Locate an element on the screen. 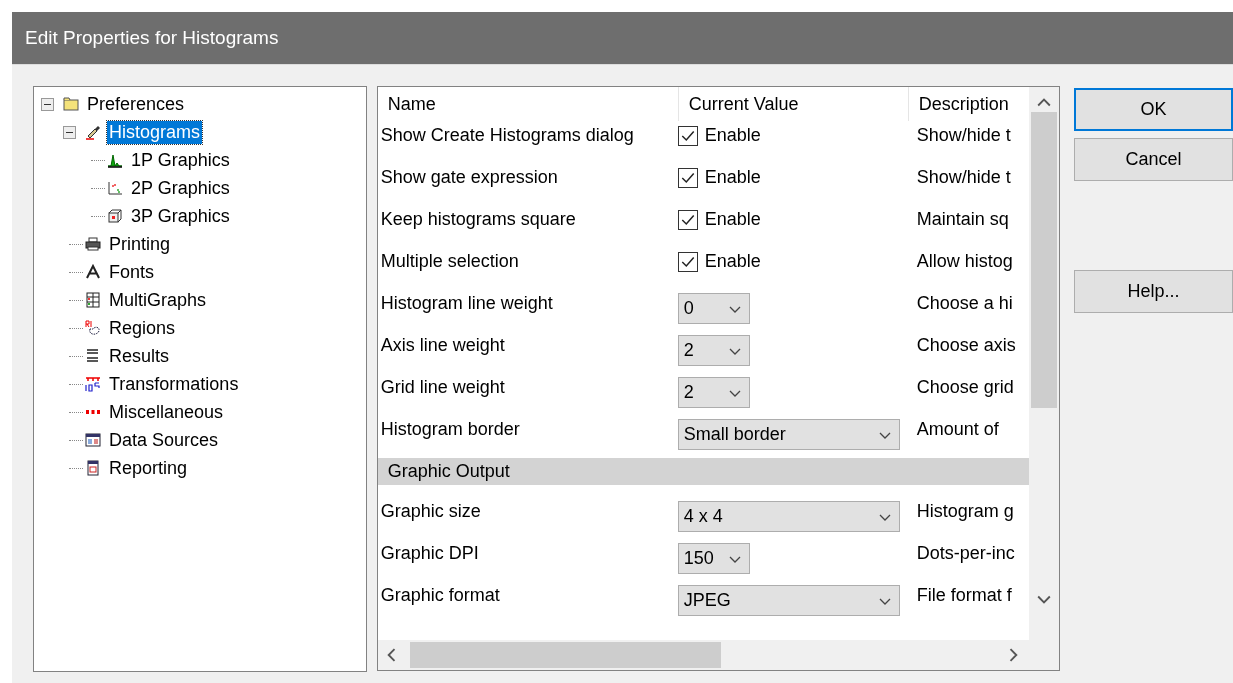 This screenshot has width=1233, height=683. property-description: Amount of is located at coordinates (957, 429).